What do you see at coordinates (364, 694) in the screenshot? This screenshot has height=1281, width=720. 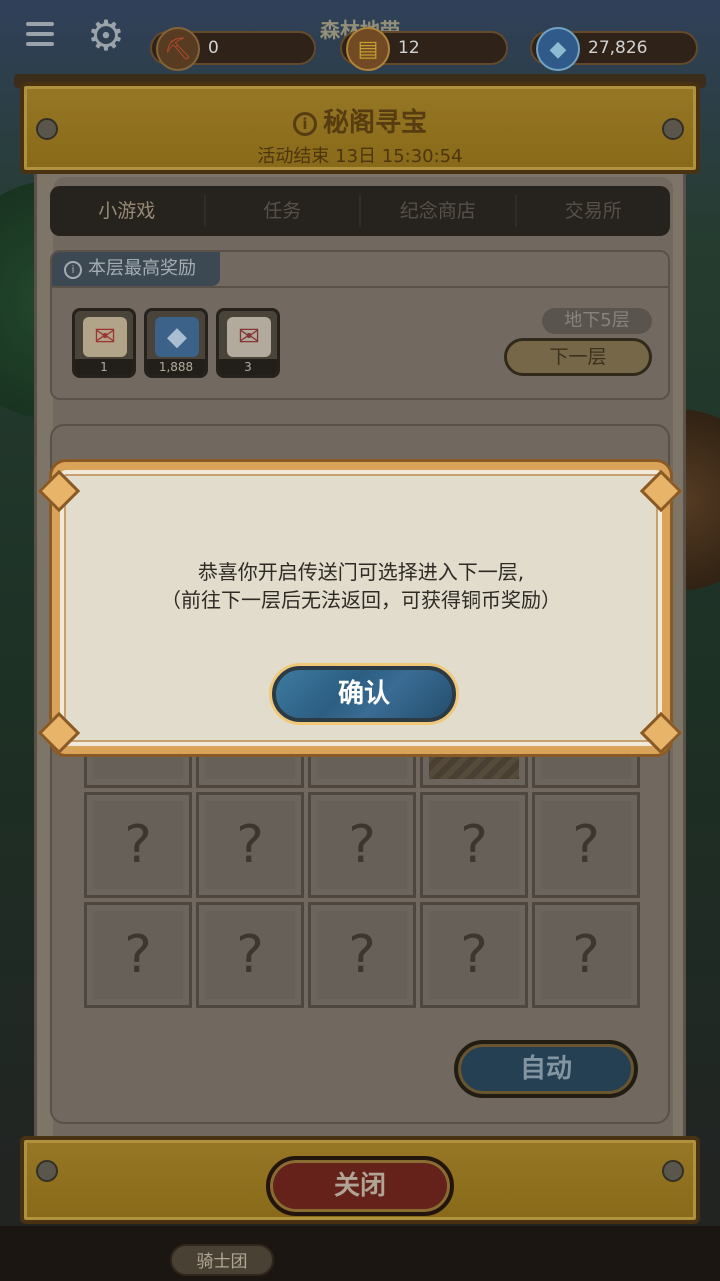 I see `confirm-button: 确认` at bounding box center [364, 694].